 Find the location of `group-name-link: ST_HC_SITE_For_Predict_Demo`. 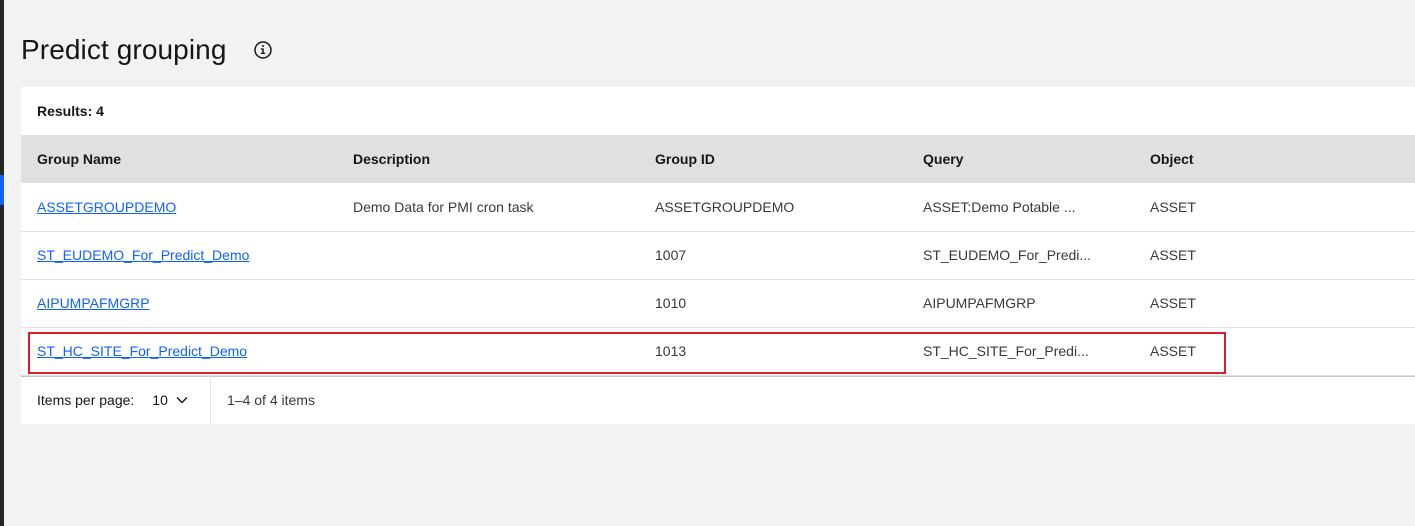

group-name-link: ST_HC_SITE_For_Predict_Demo is located at coordinates (142, 351).